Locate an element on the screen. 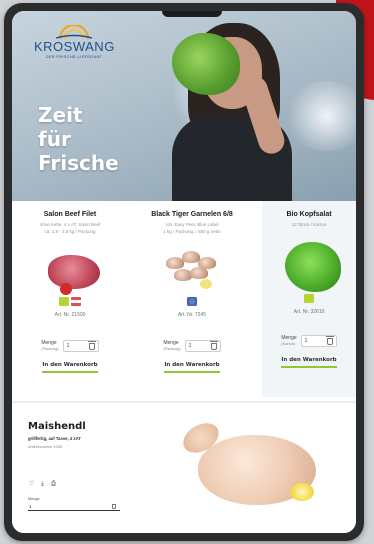  brand-logo: KROSWANG DER FRISCHE-LIEFERANT is located at coordinates (74, 46).